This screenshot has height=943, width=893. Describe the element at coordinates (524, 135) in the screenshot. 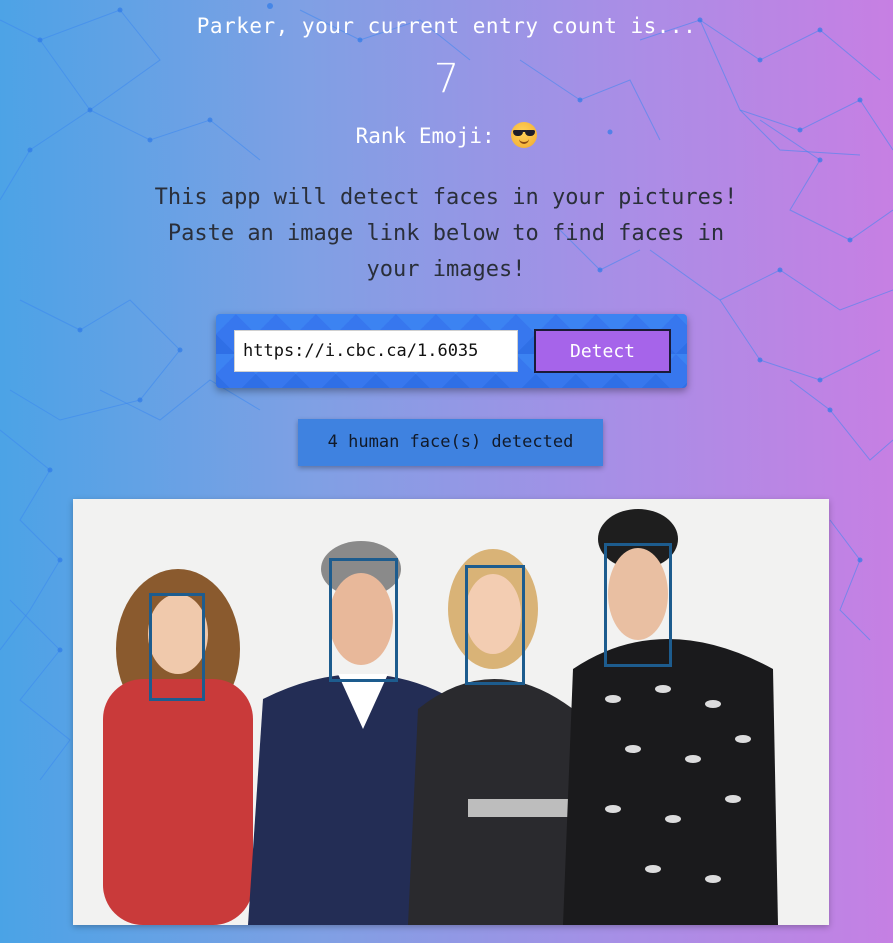

I see `smiling-face-with-sunglasses-icon` at that location.